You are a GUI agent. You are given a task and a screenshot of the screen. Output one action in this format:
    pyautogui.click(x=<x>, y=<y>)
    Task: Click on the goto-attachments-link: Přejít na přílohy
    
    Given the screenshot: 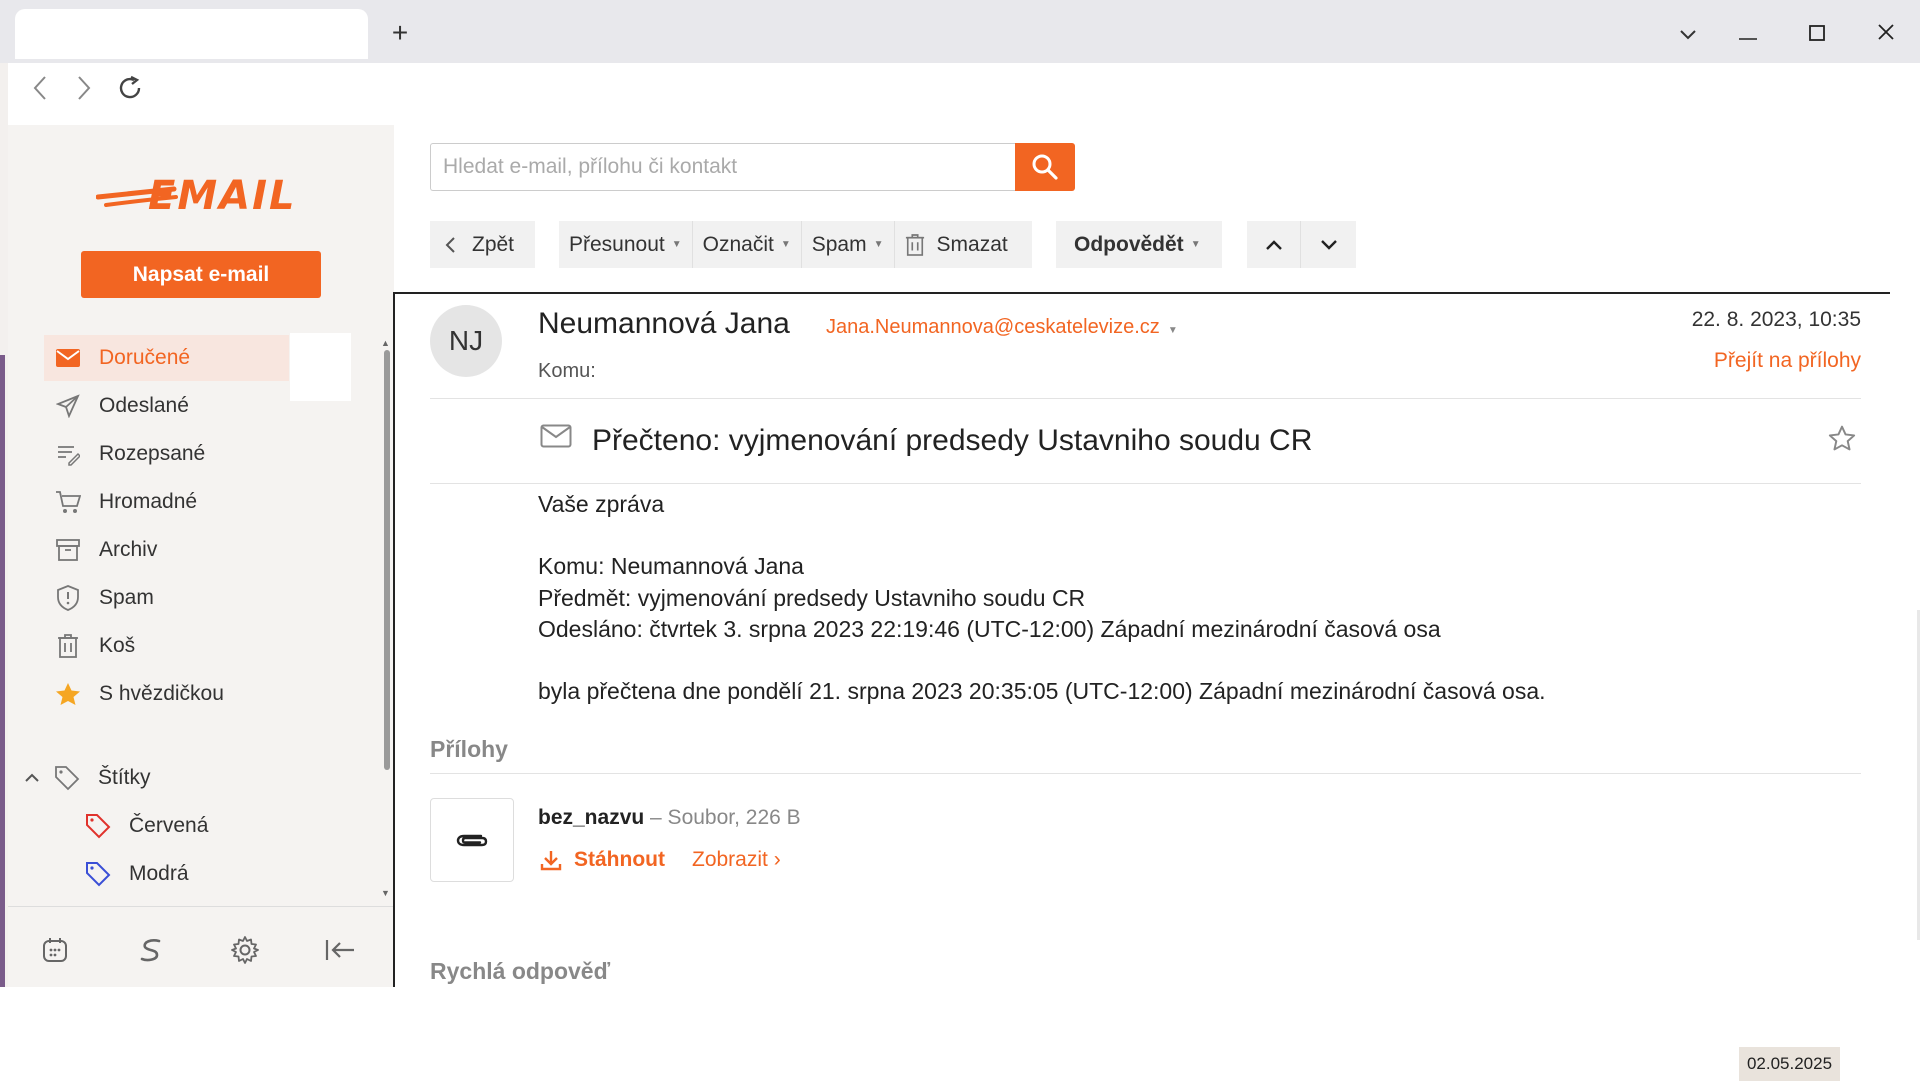 What is the action you would take?
    pyautogui.click(x=1787, y=361)
    